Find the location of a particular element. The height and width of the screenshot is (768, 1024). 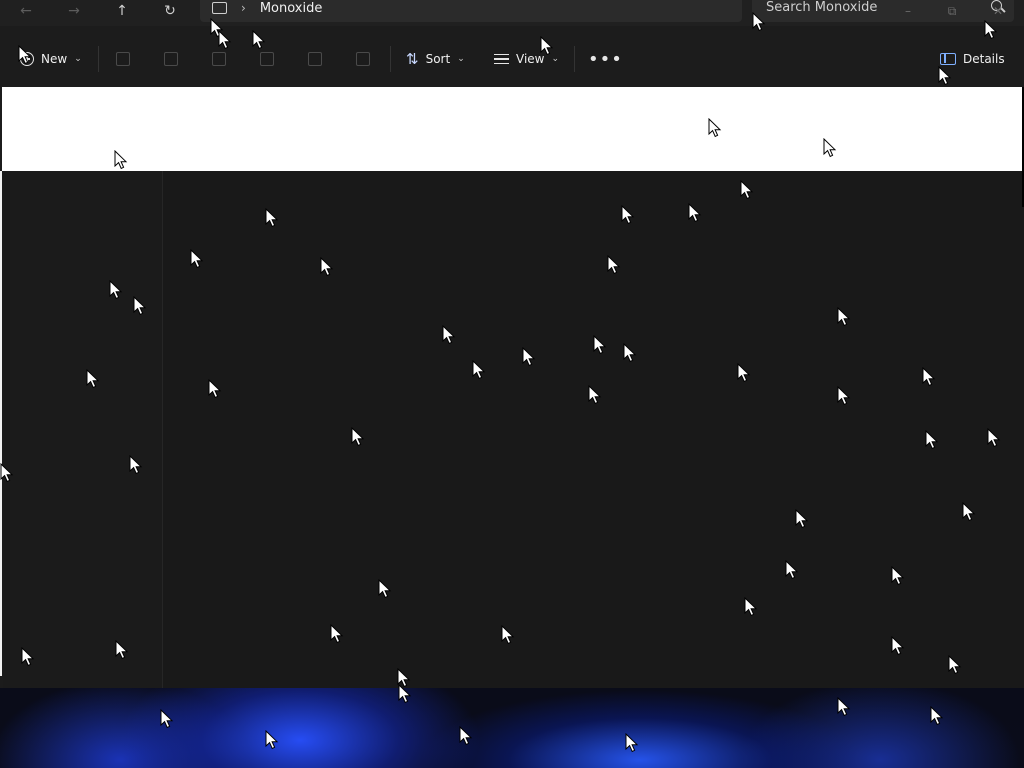

titlebar: ← → ↑ ↻ › Monoxide Search Monoxide – ⧉ ✕ is located at coordinates (512, 13).